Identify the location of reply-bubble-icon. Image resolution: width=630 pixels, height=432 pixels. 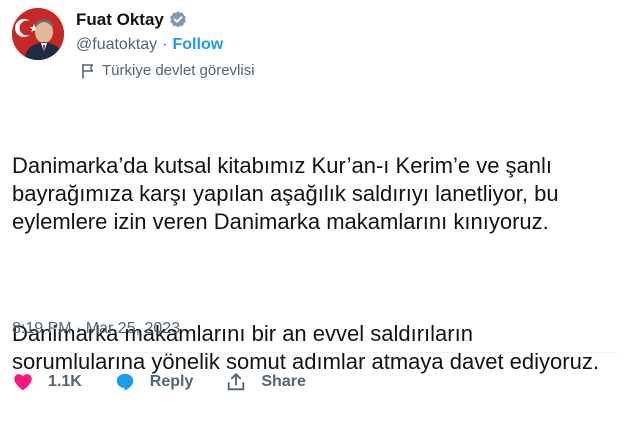
(125, 382).